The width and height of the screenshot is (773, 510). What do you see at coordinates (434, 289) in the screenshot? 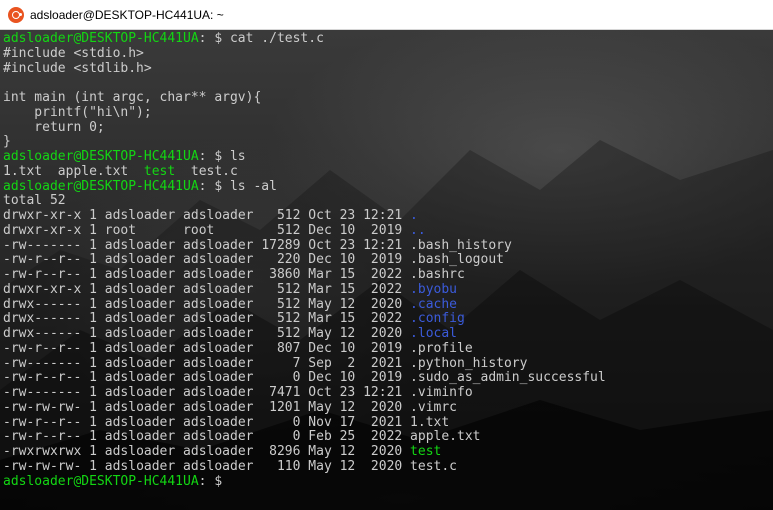
I see `file-name: .byobu` at bounding box center [434, 289].